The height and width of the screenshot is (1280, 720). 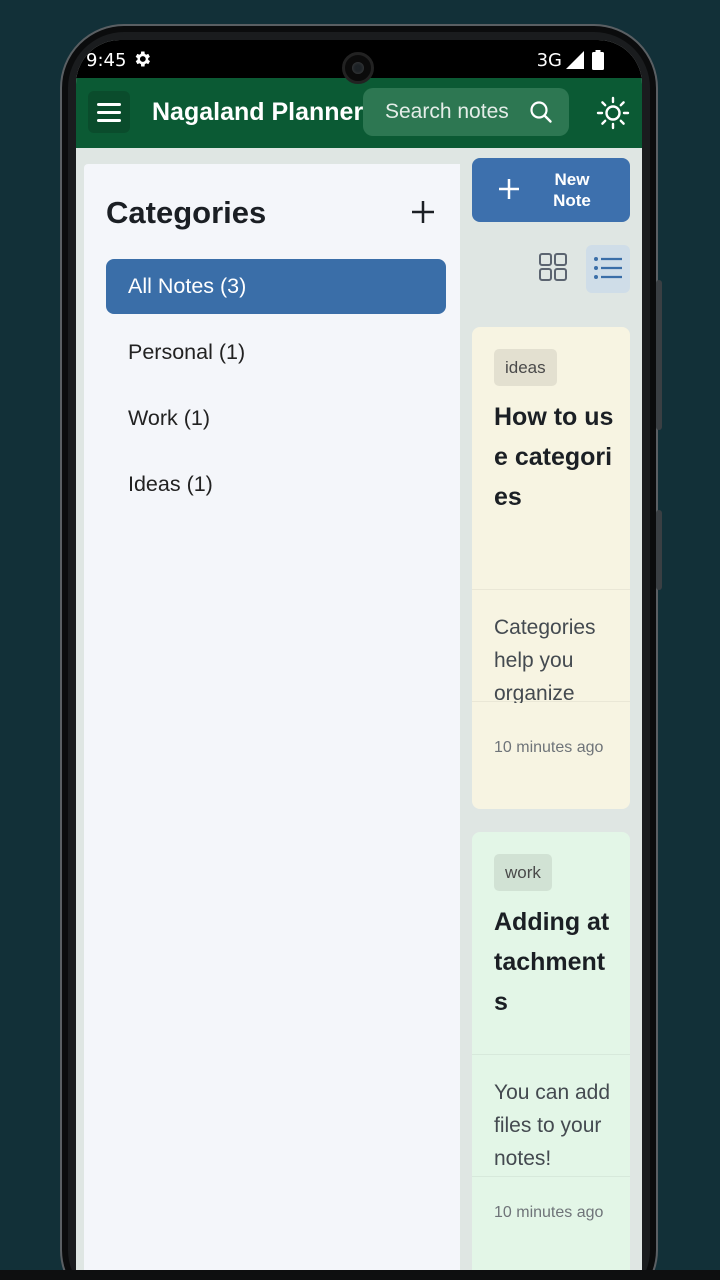 I want to click on theme-toggle-button, so click(x=613, y=115).